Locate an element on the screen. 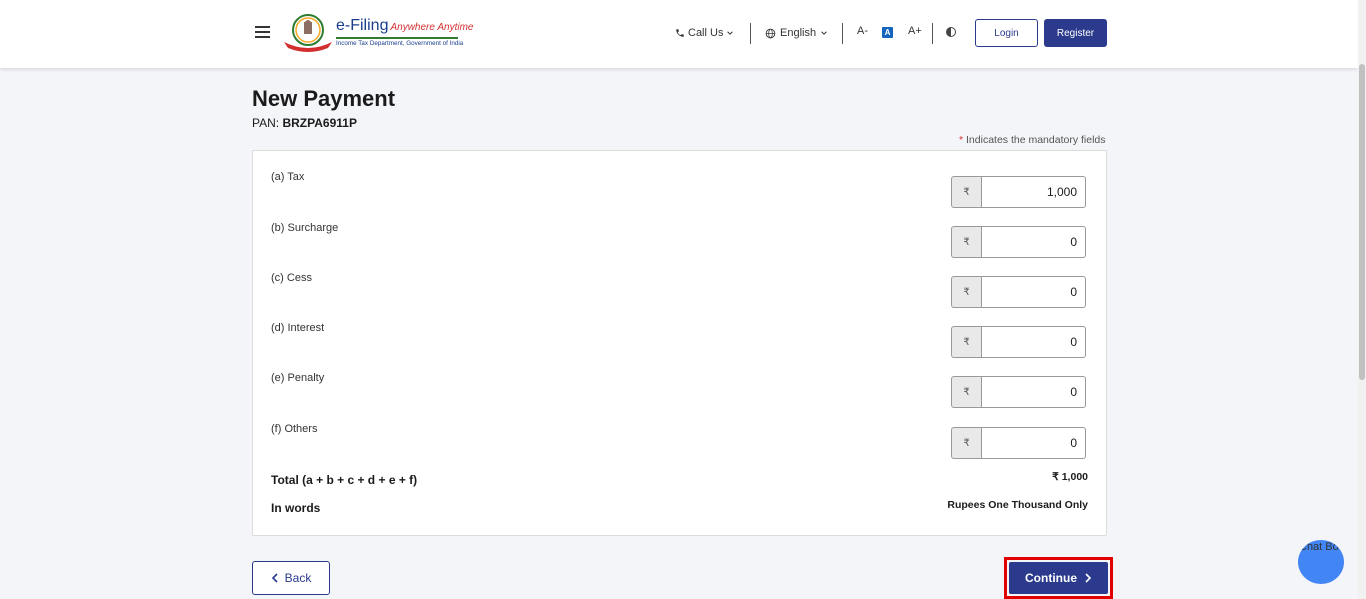  continue-highlight: Continue is located at coordinates (1058, 578).